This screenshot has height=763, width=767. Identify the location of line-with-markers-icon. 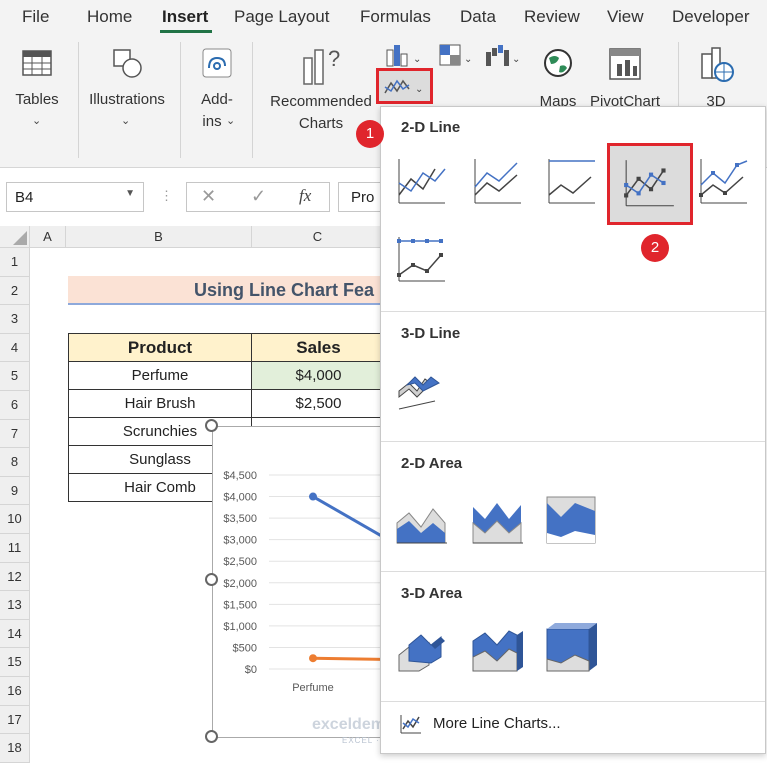
(649, 183).